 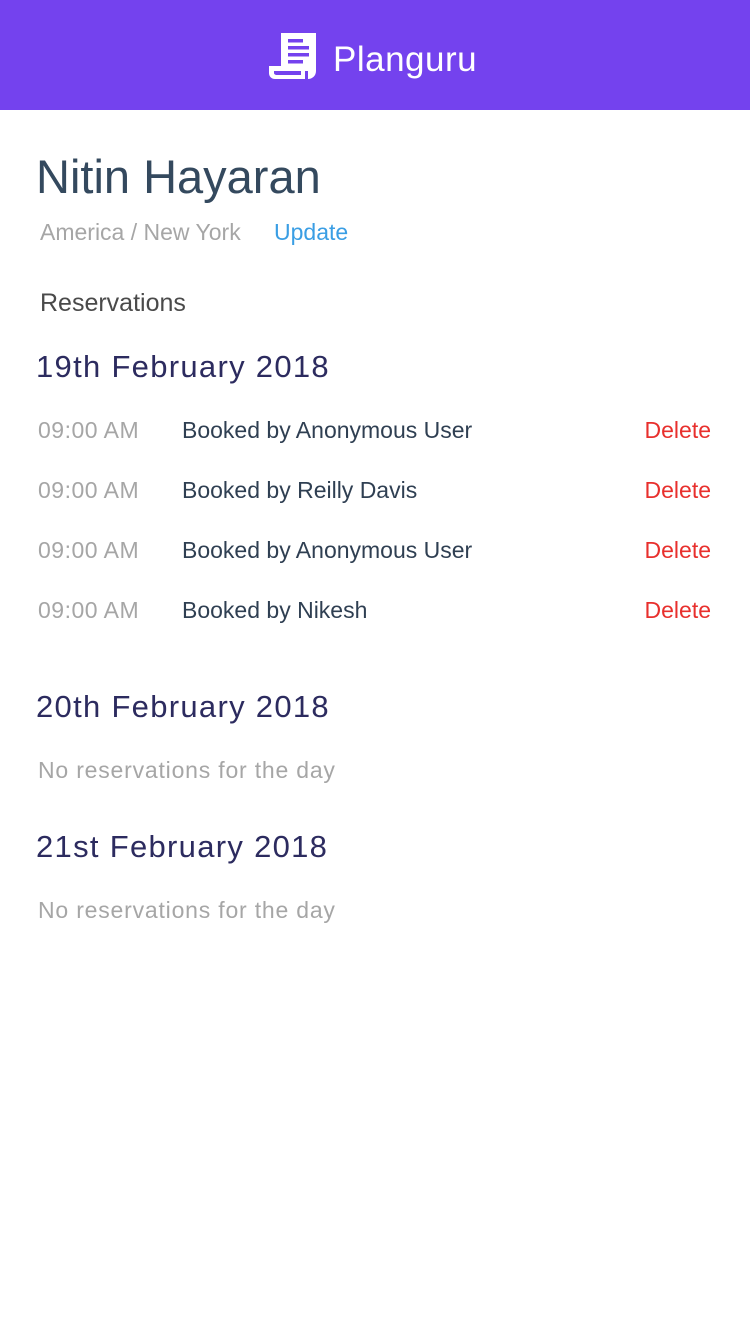 What do you see at coordinates (292, 56) in the screenshot?
I see `receipt-icon` at bounding box center [292, 56].